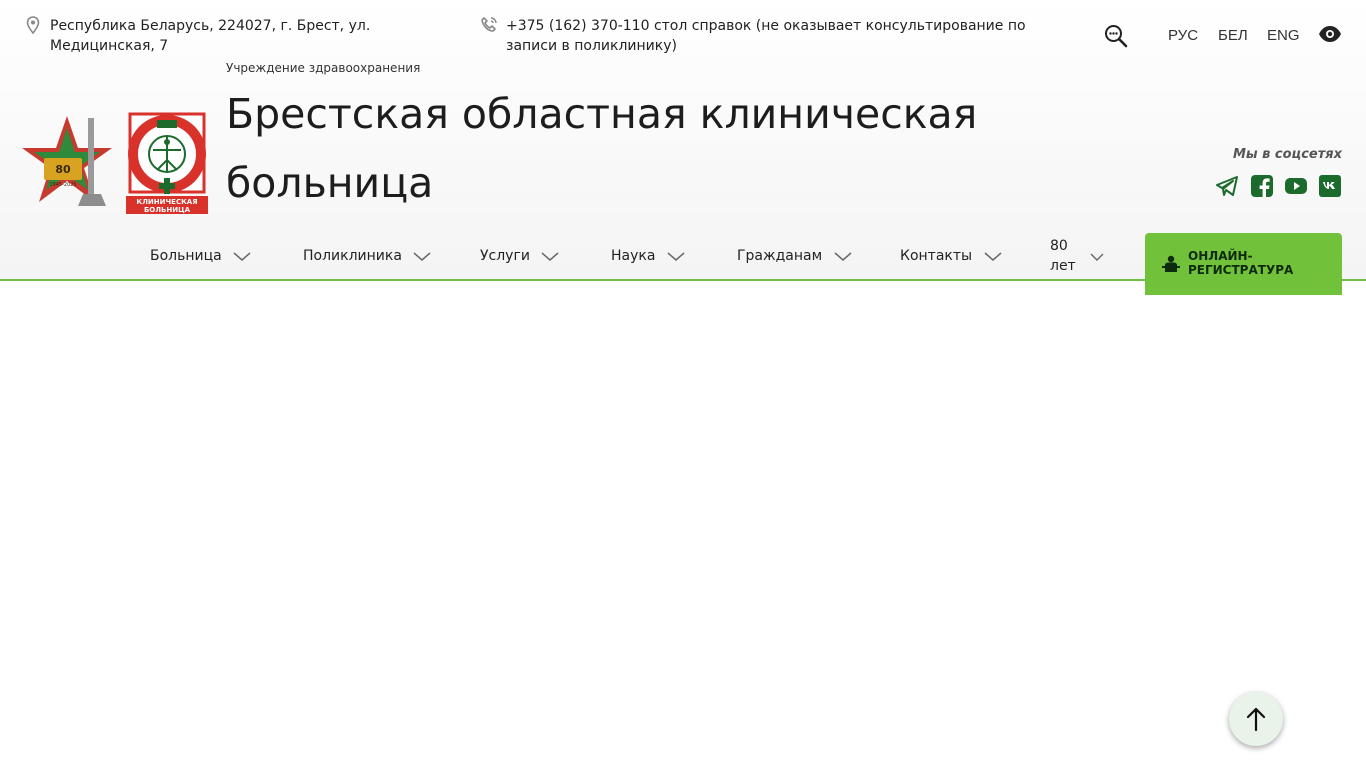 The height and width of the screenshot is (768, 1366). I want to click on svg-text: 80, so click(63, 169).